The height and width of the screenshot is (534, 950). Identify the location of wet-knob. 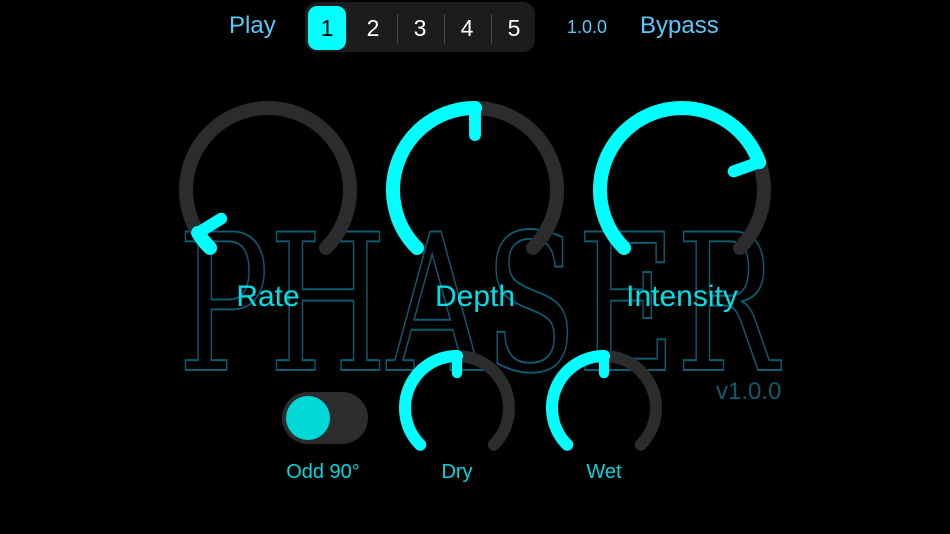
(604, 400).